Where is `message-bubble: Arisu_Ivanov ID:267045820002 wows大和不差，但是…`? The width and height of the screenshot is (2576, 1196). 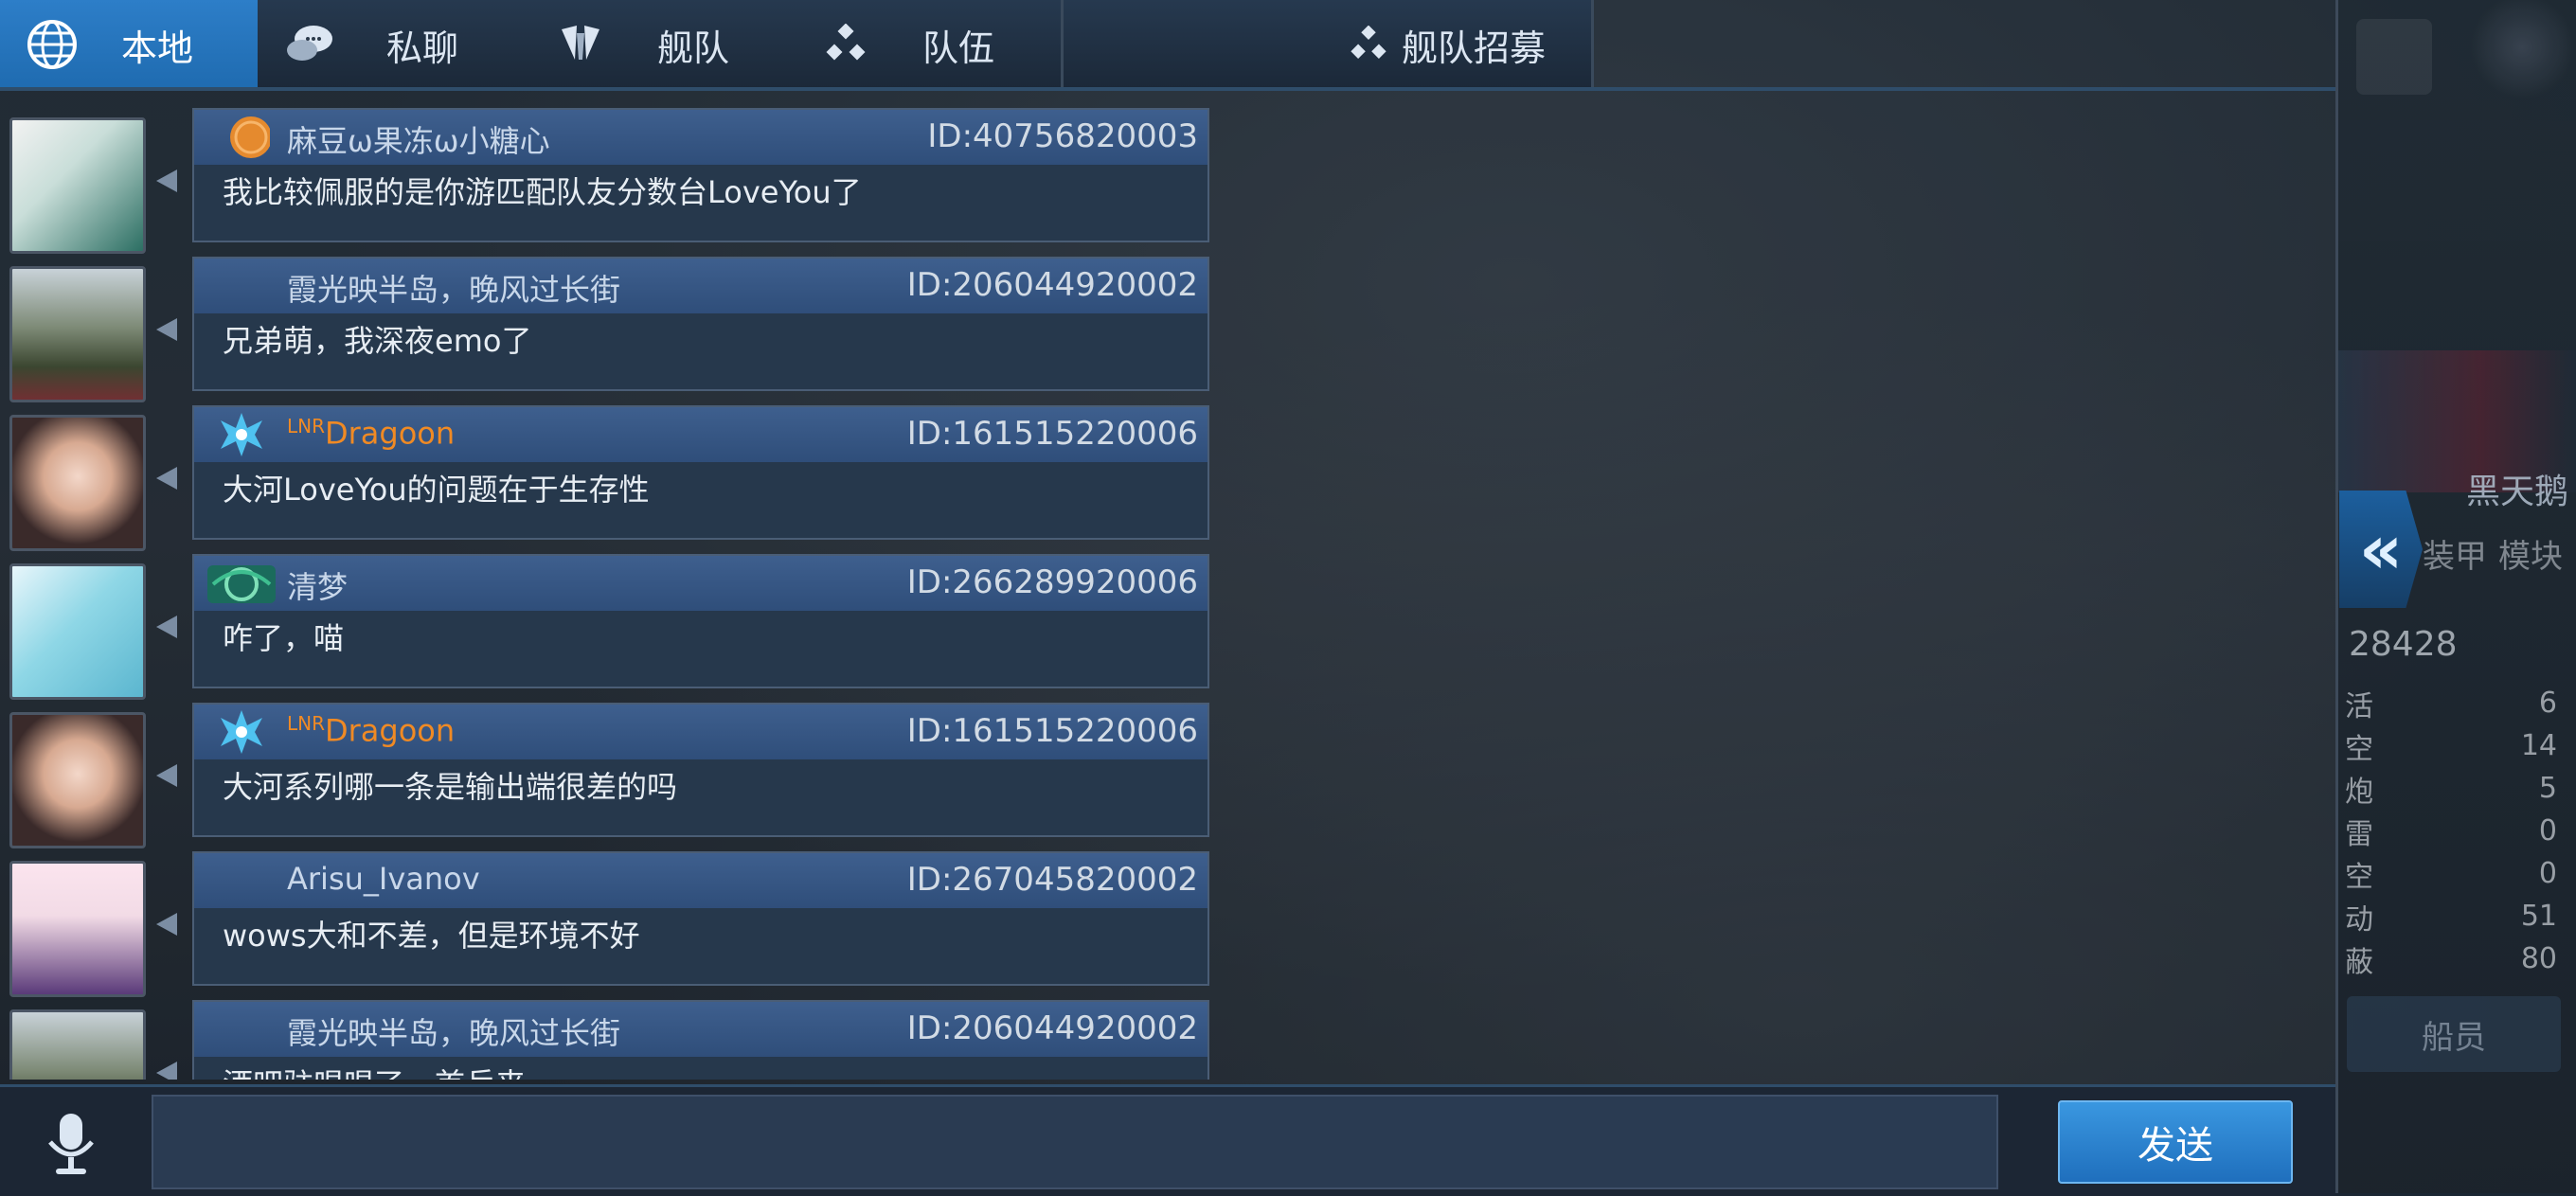
message-bubble: Arisu_Ivanov ID:267045820002 wows大和不差，但是… is located at coordinates (700, 918).